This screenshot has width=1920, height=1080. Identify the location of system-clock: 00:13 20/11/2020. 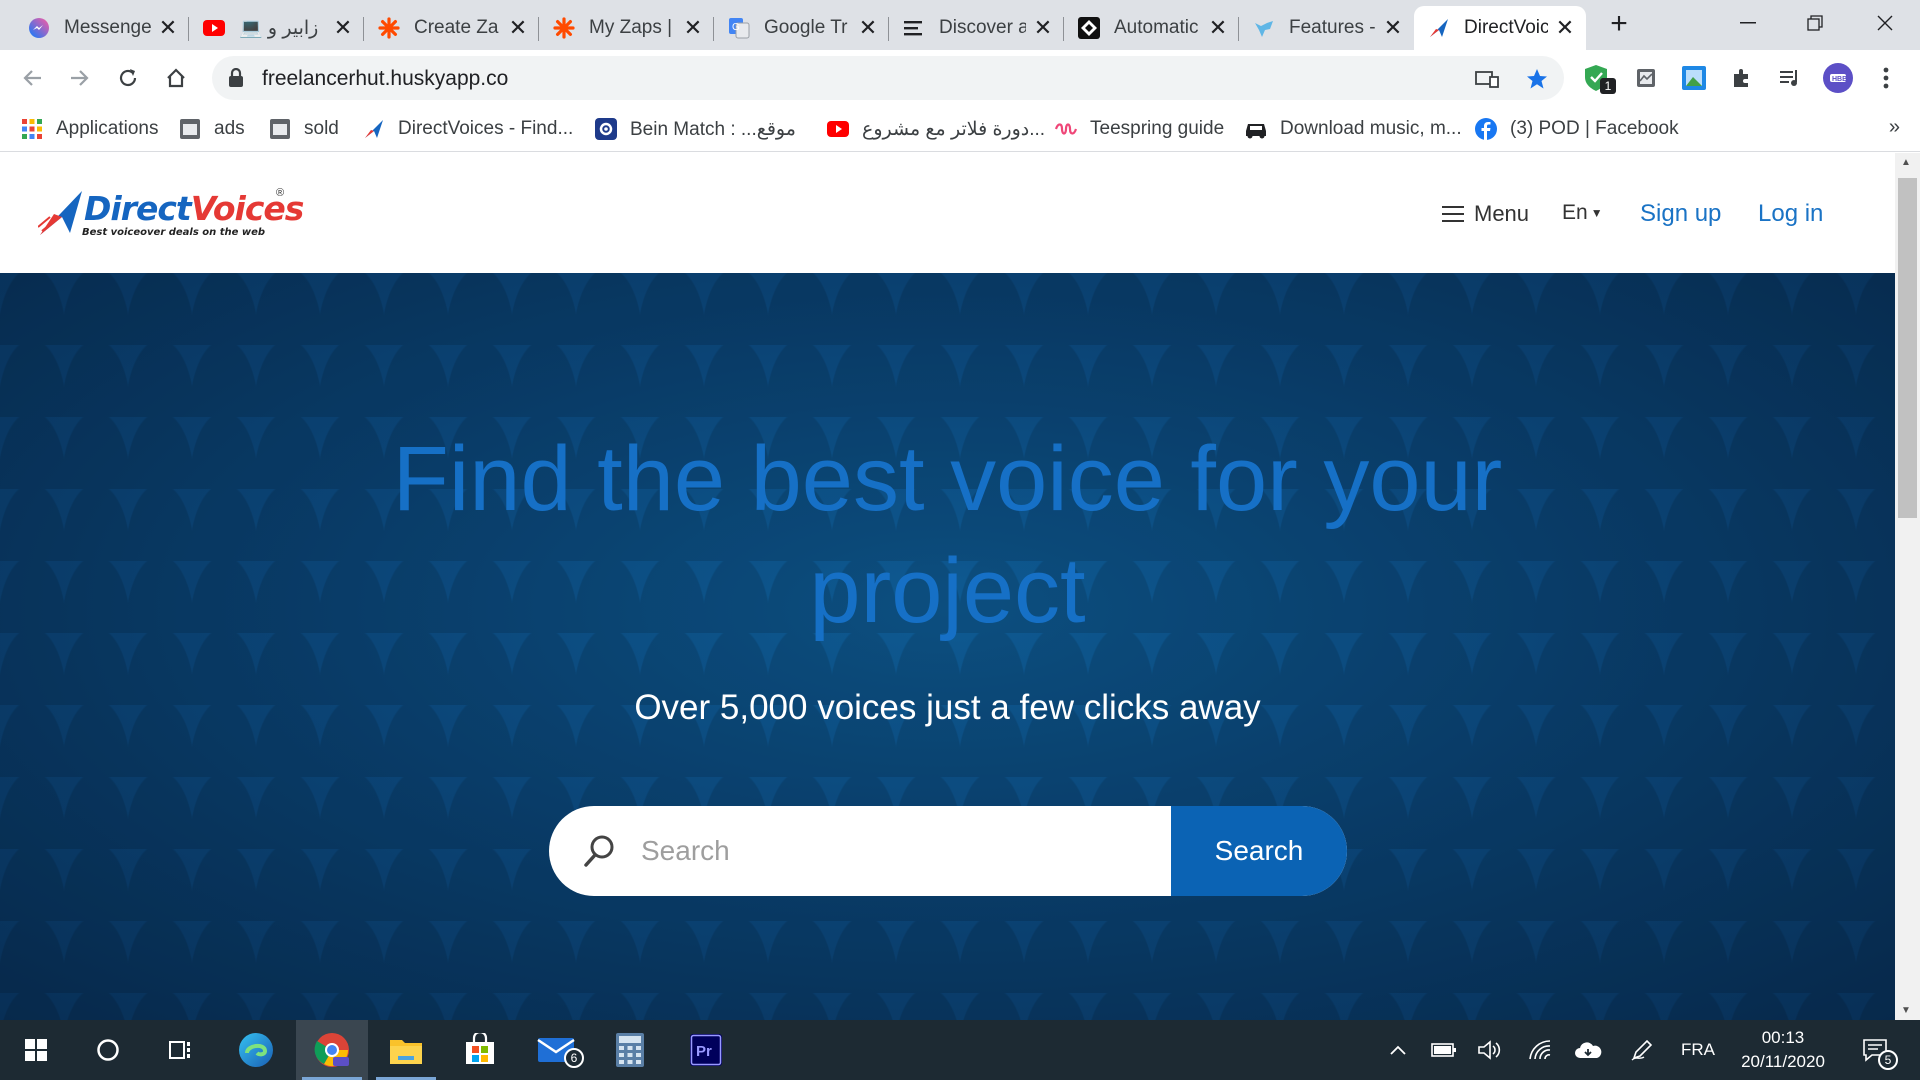
(1783, 1050).